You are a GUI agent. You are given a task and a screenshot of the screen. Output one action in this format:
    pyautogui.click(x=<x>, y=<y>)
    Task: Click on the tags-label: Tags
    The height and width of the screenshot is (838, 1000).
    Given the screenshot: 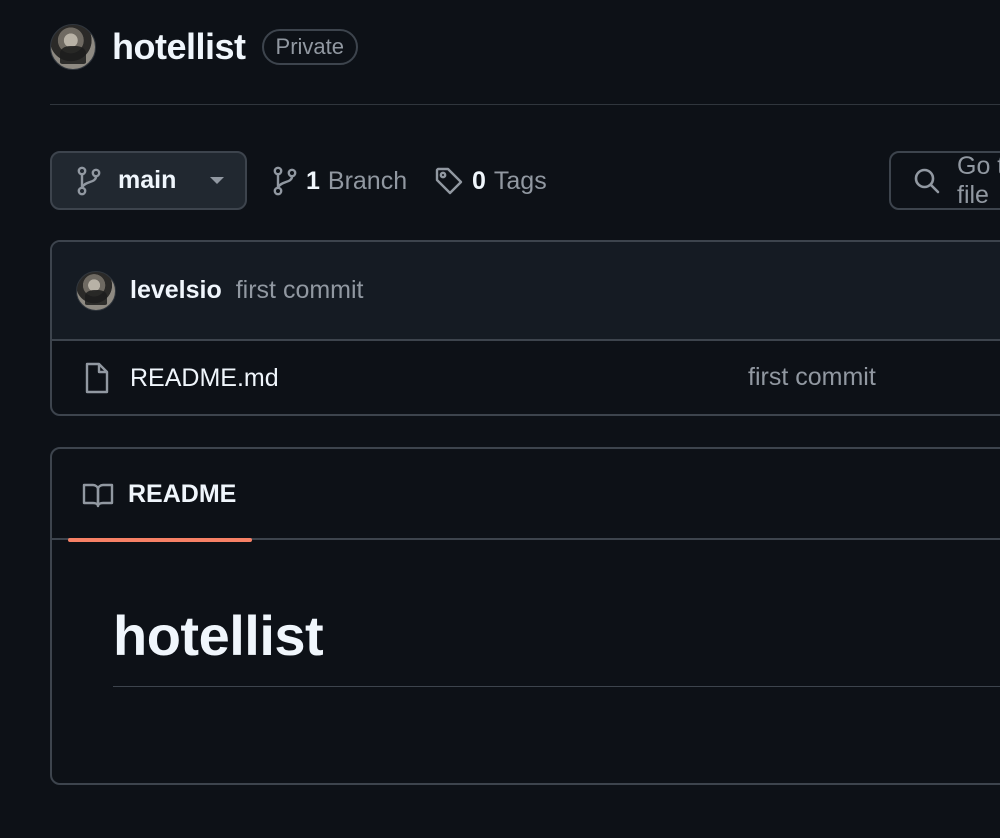 What is the action you would take?
    pyautogui.click(x=520, y=180)
    